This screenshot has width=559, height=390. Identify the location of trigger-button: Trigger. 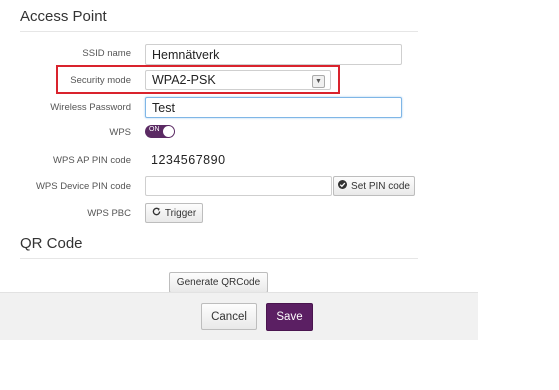
(174, 213).